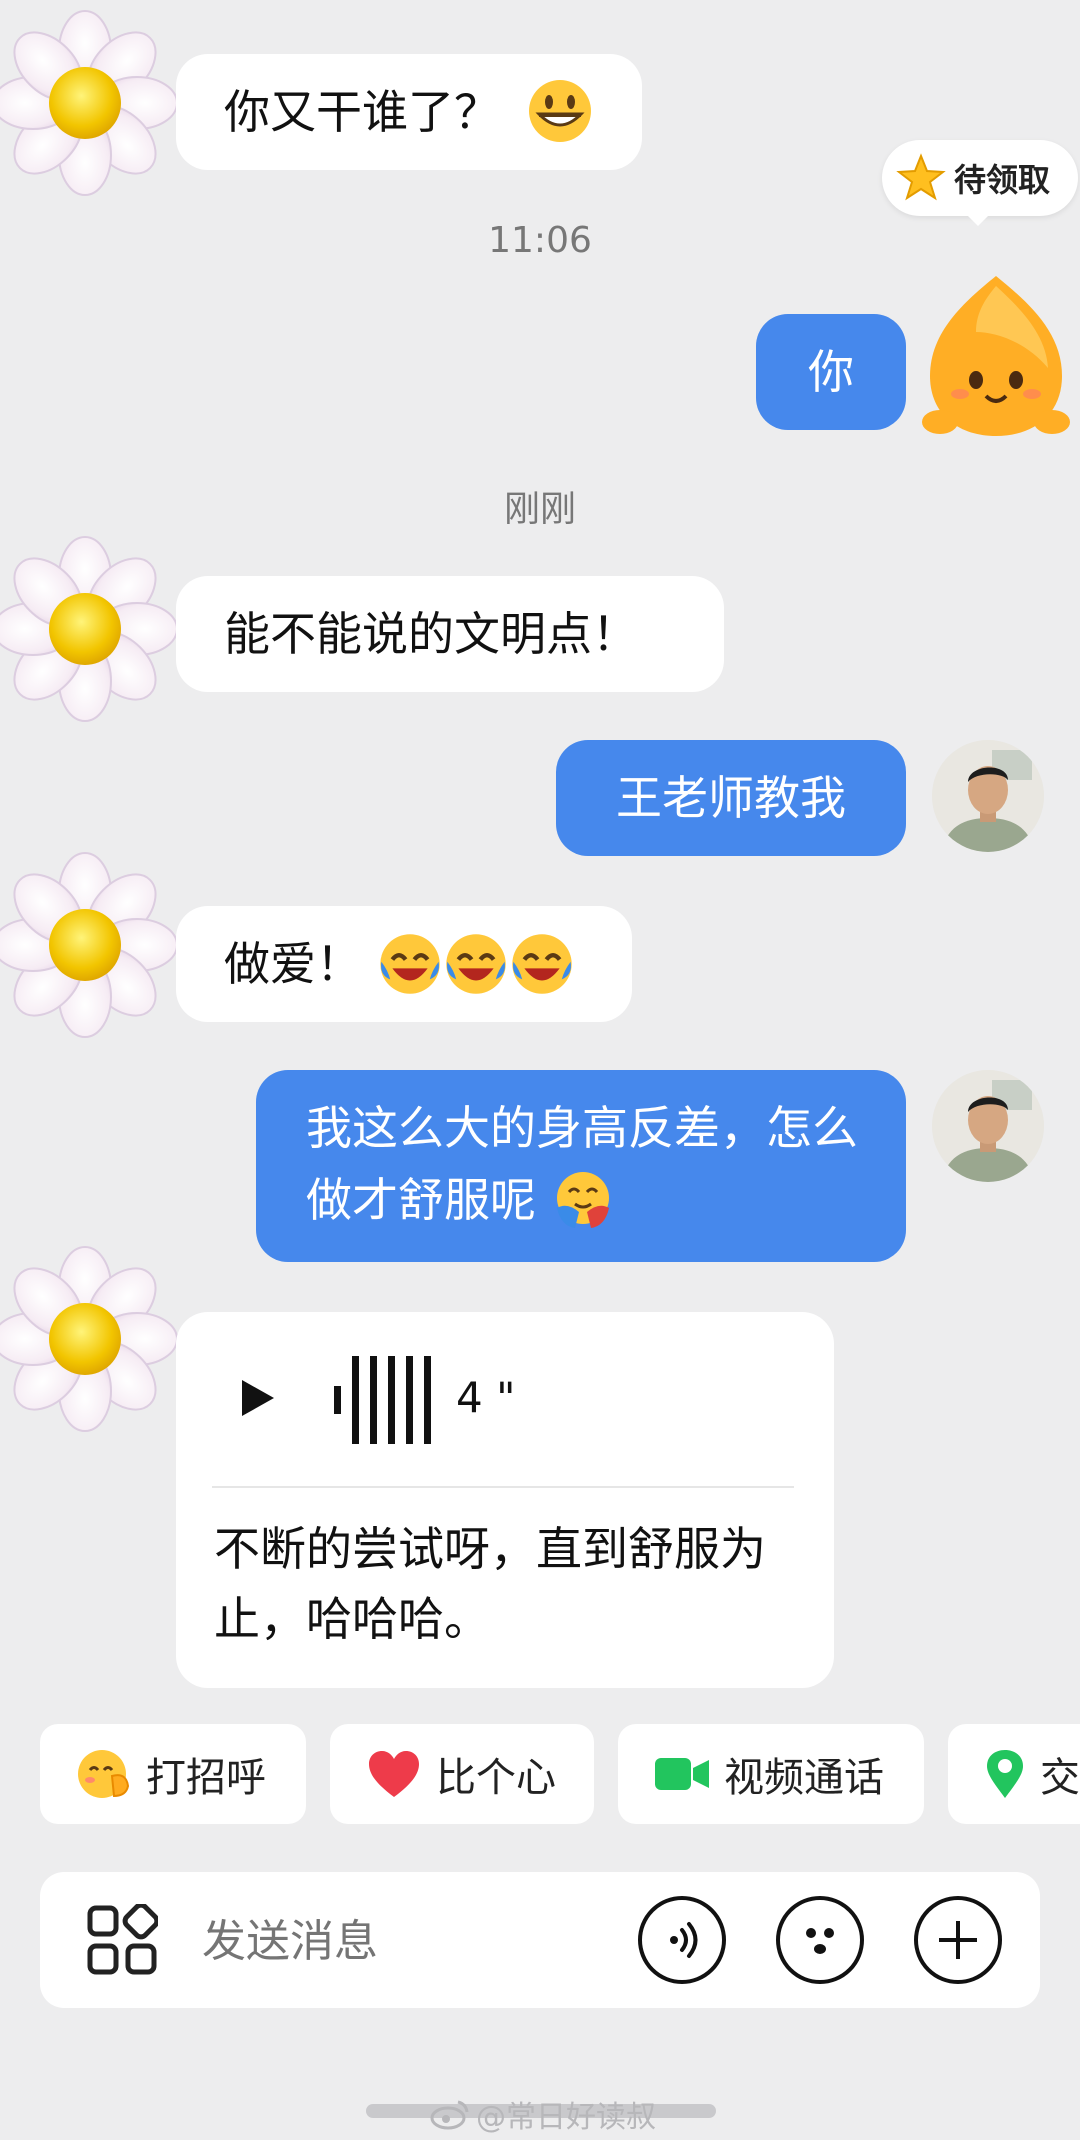 This screenshot has height=2140, width=1080. Describe the element at coordinates (122, 1940) in the screenshot. I see `apps-grid-icon` at that location.